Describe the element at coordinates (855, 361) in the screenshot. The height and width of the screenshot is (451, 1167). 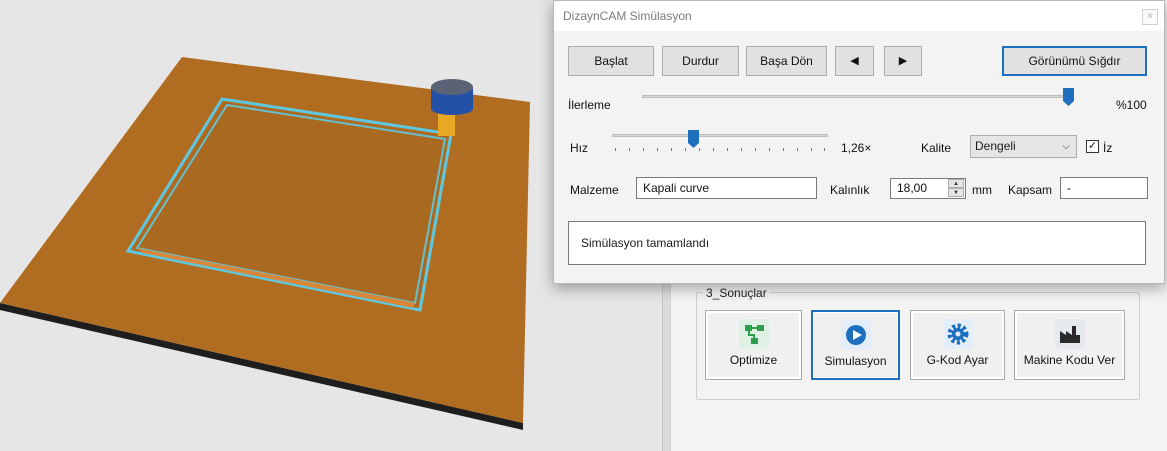
I see `simulation-label: Simulasyon` at that location.